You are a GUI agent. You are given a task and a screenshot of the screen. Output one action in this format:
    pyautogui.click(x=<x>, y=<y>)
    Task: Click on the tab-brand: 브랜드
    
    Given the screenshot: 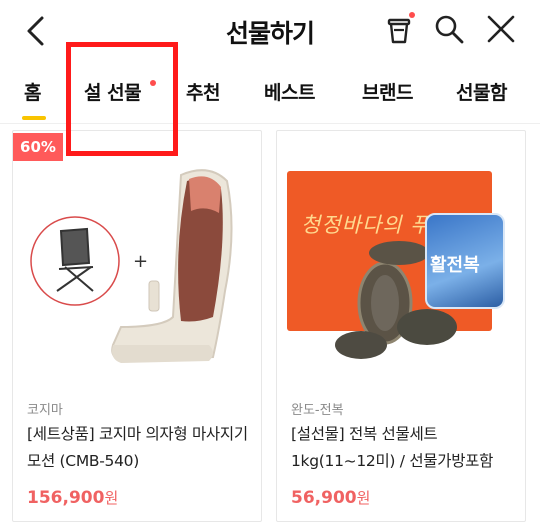 What is the action you would take?
    pyautogui.click(x=387, y=91)
    